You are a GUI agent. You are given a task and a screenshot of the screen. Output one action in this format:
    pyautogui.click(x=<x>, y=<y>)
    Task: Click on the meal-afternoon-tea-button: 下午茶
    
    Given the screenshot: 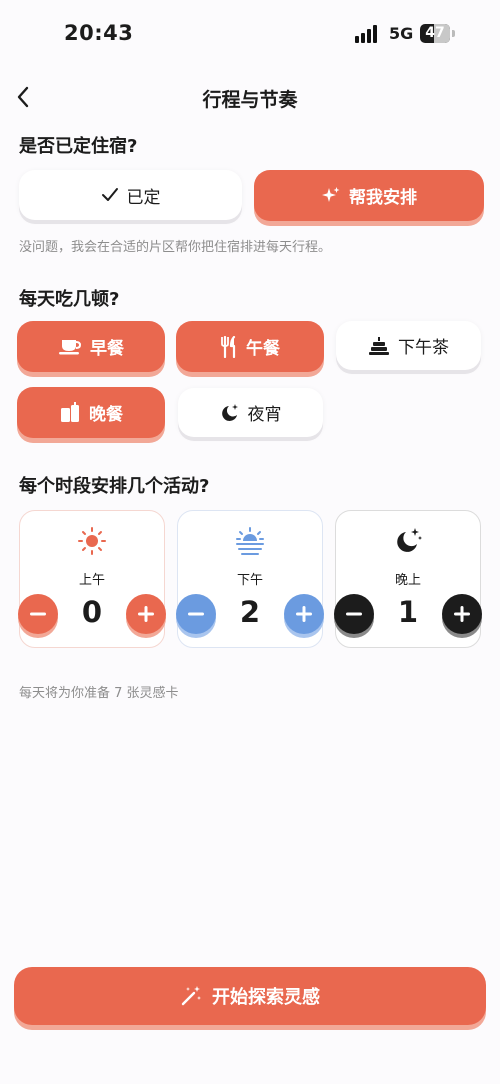 What is the action you would take?
    pyautogui.click(x=408, y=345)
    